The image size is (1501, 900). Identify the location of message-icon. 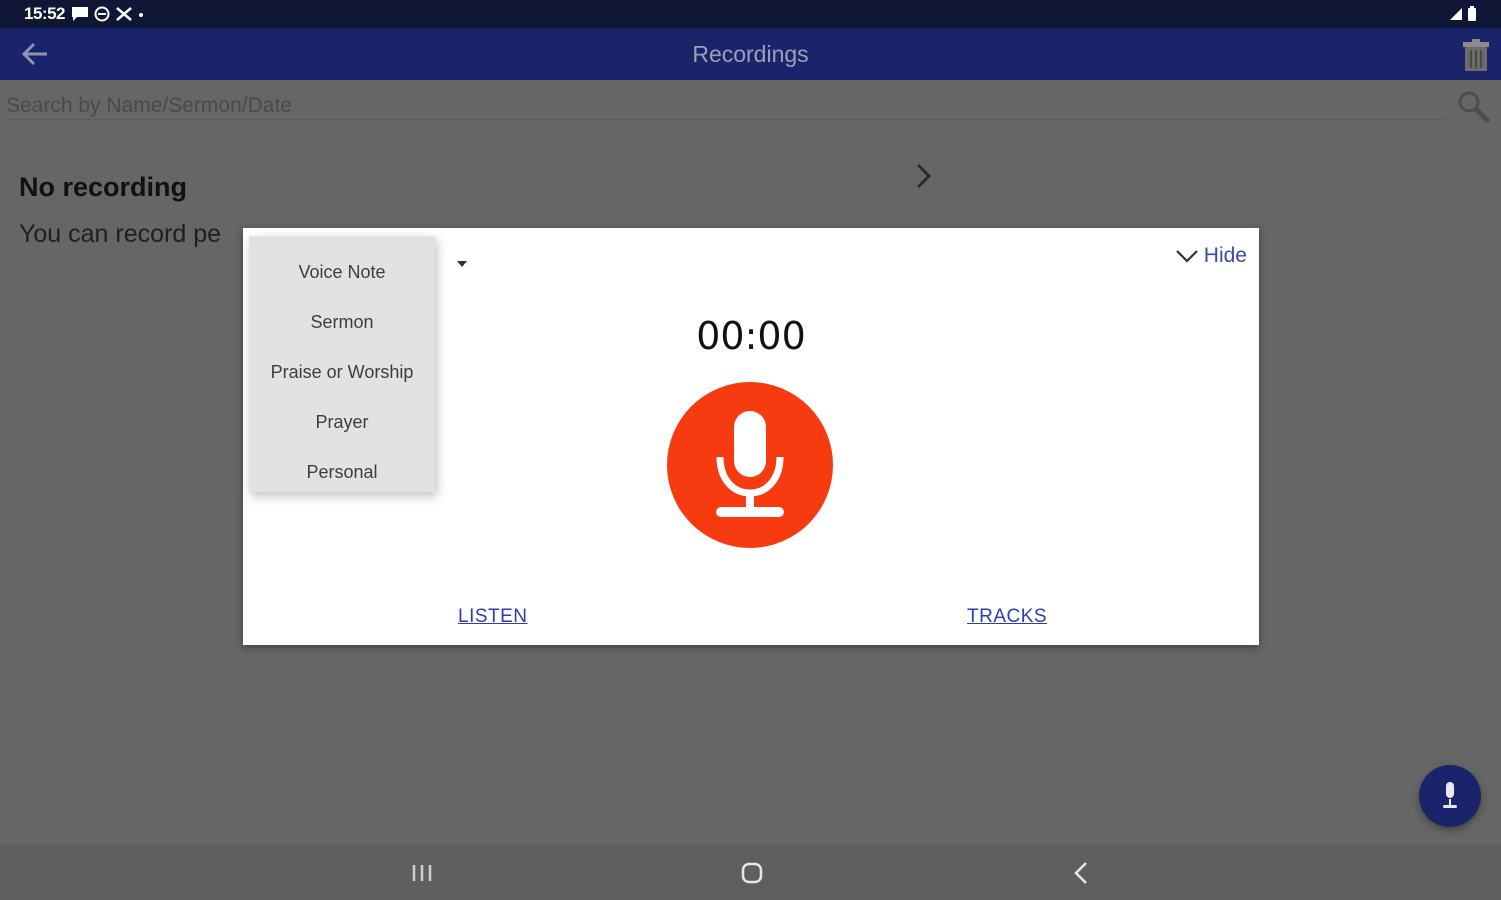
(79, 14).